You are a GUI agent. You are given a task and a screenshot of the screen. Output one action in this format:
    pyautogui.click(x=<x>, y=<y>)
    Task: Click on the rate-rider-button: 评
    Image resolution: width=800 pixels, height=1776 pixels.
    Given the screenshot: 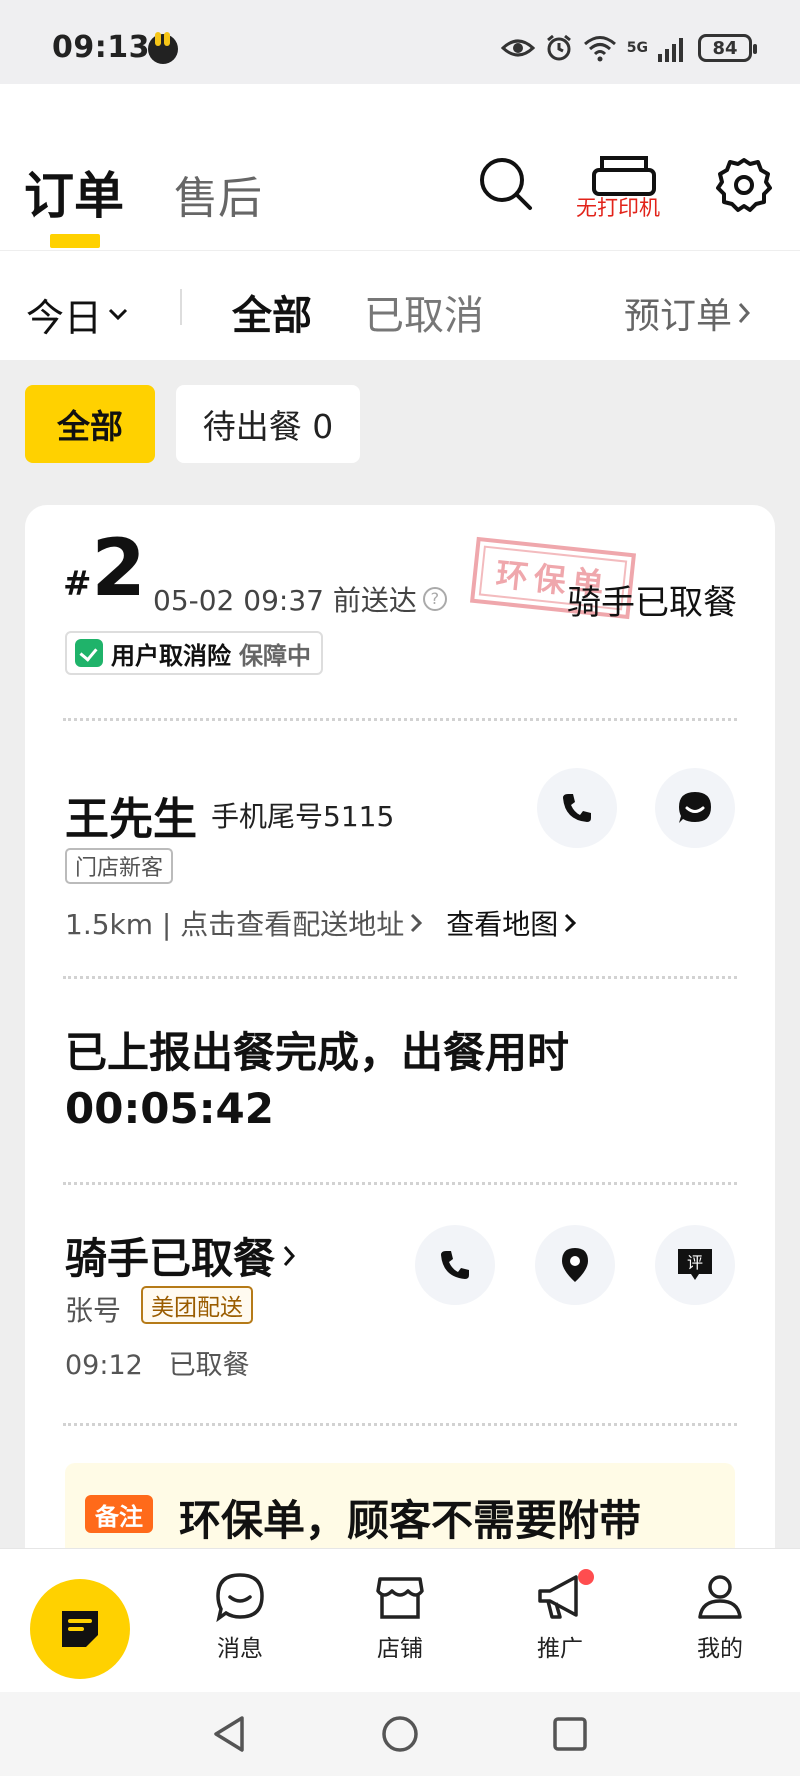 What is the action you would take?
    pyautogui.click(x=695, y=1265)
    